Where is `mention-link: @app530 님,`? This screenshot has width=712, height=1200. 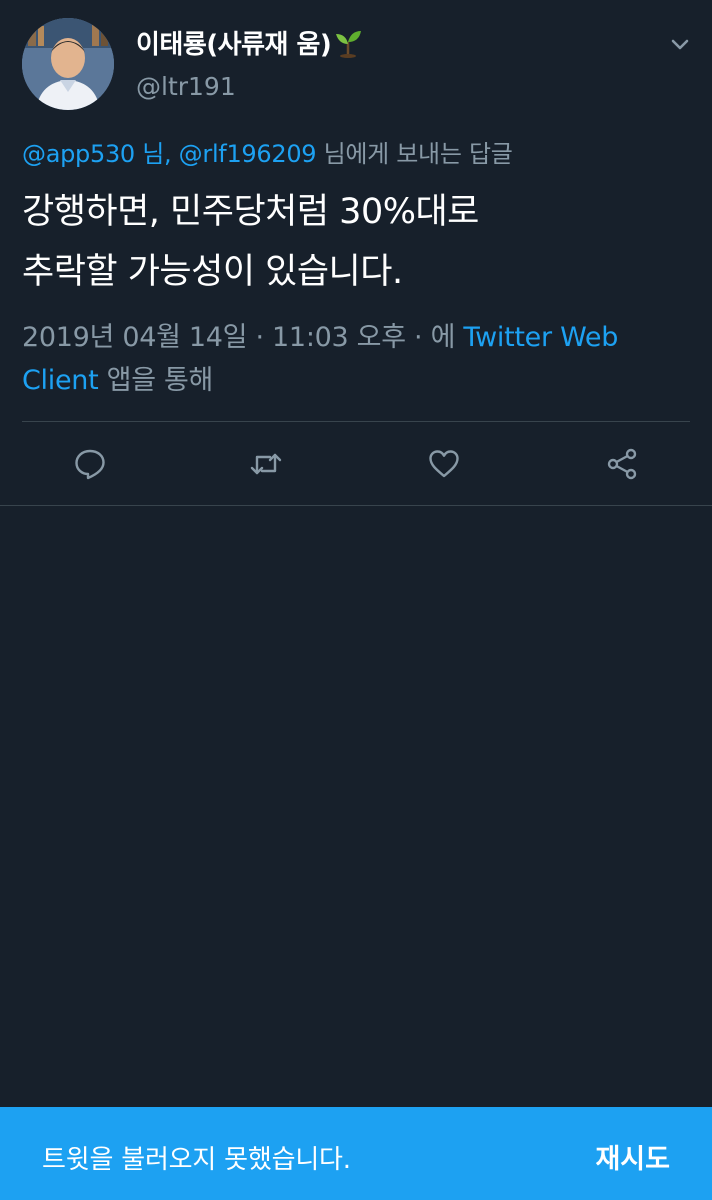
mention-link: @app530 님, is located at coordinates (97, 154).